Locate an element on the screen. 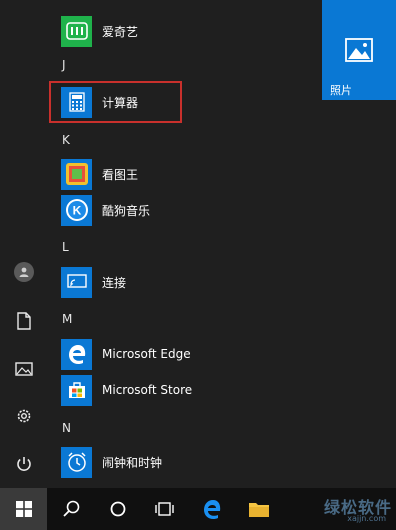 The height and width of the screenshot is (530, 396). highlight-box is located at coordinates (115, 102).